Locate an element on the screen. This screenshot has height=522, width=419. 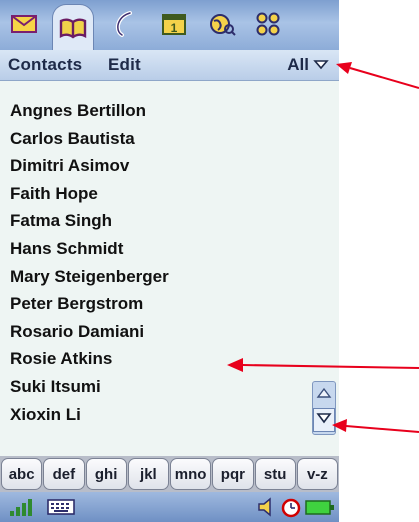
messaging-tab is located at coordinates (24, 24).